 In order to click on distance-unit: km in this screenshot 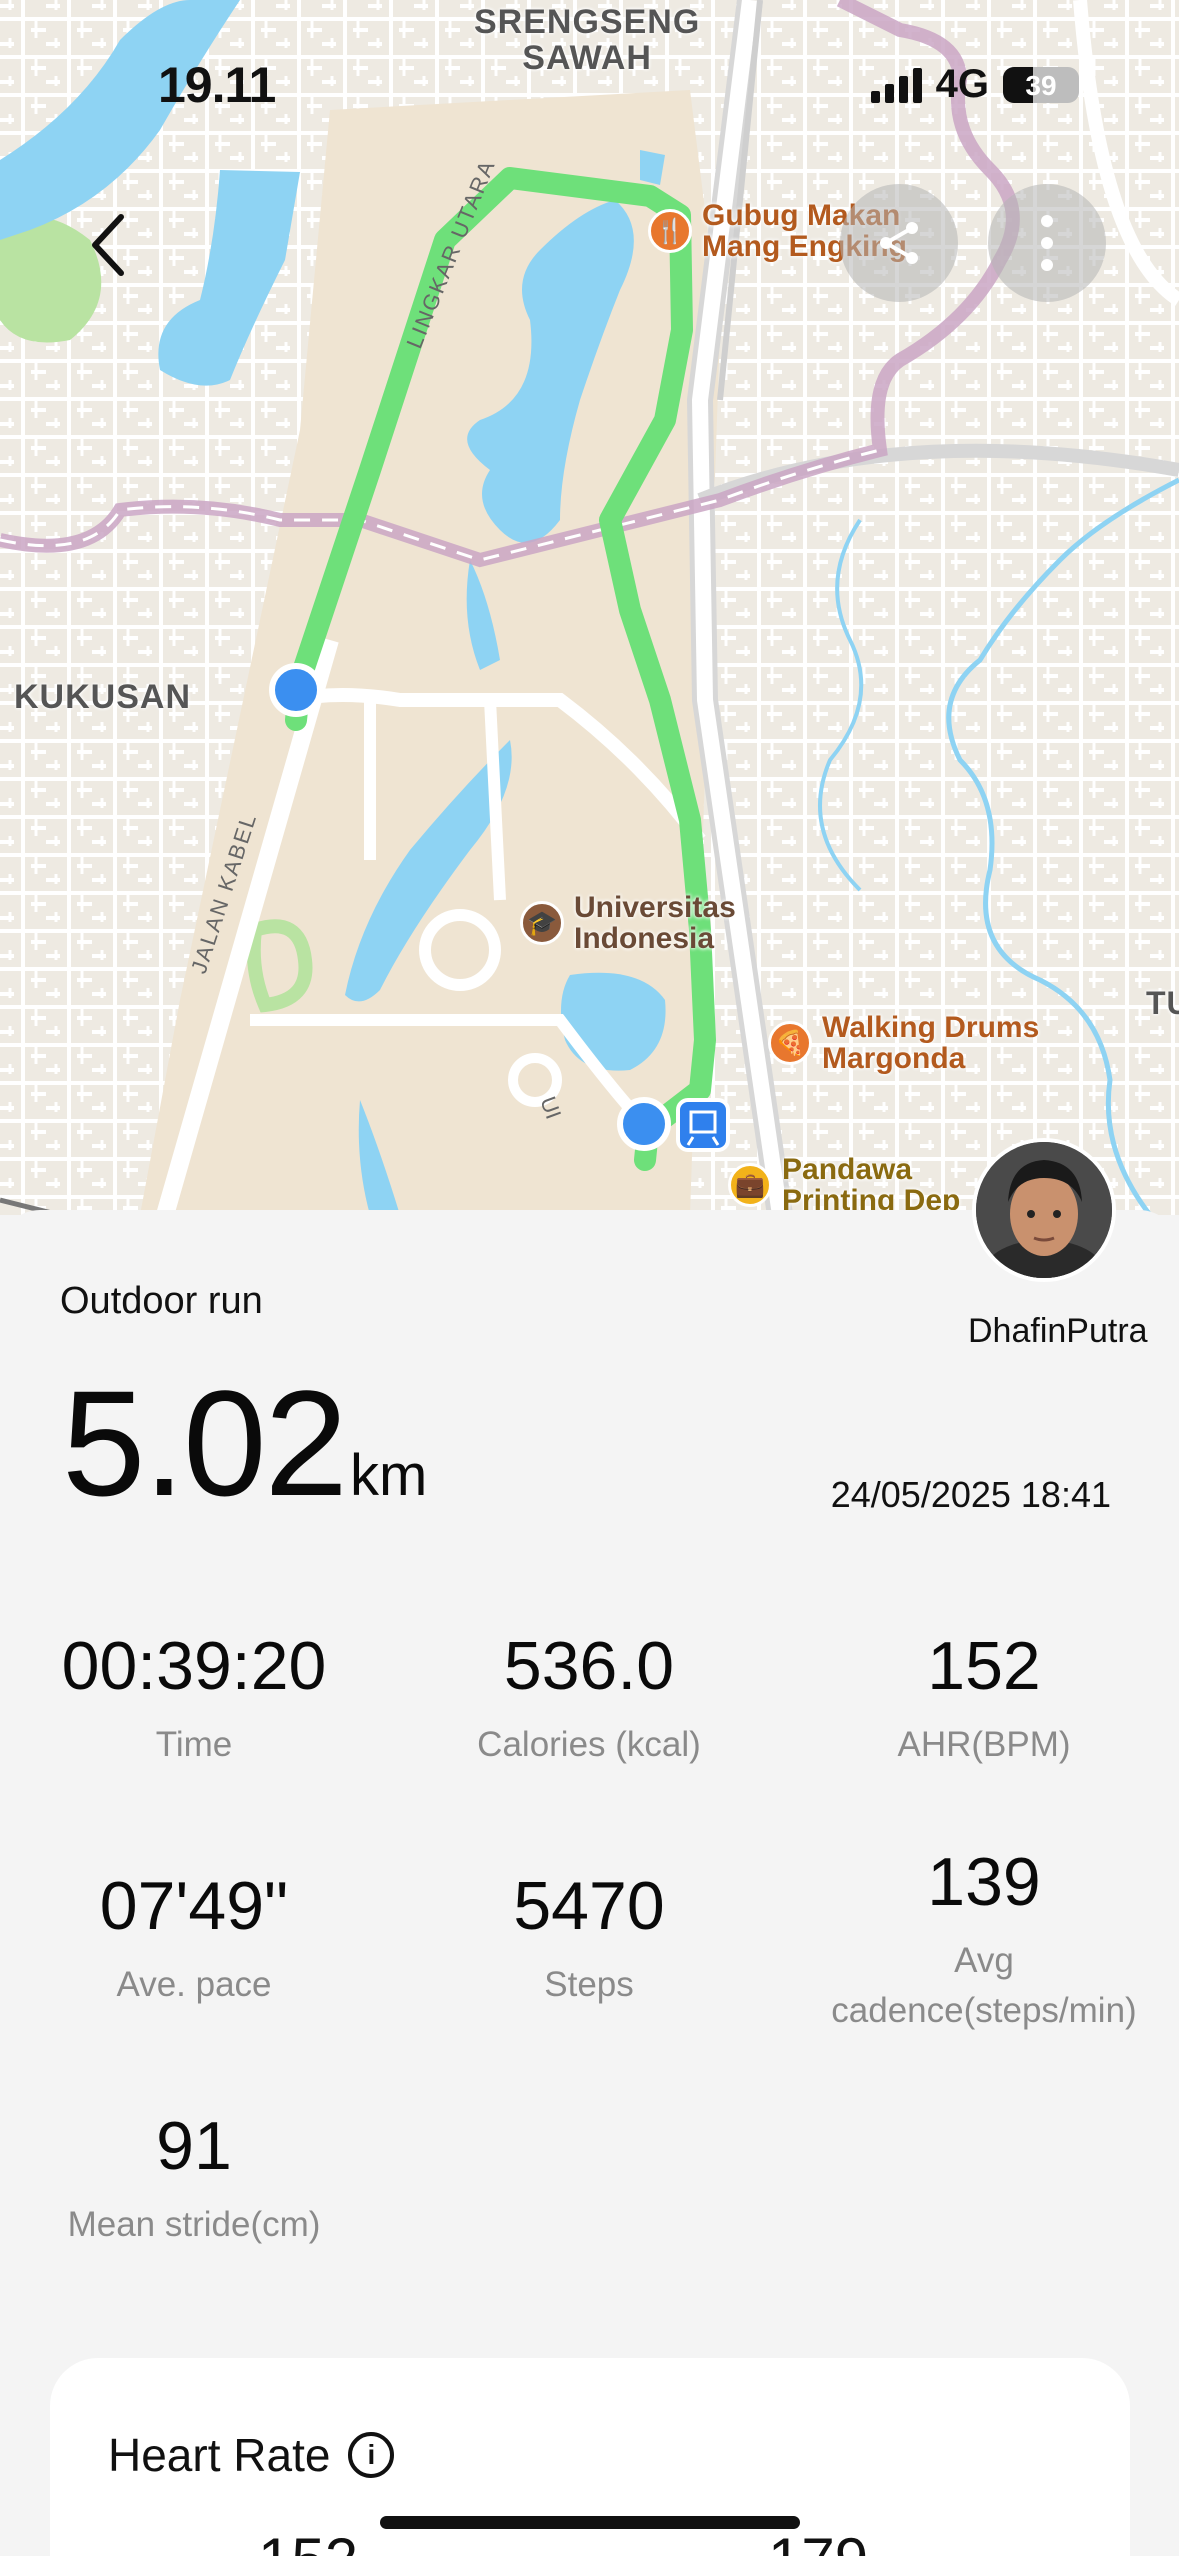, I will do `click(388, 1475)`.